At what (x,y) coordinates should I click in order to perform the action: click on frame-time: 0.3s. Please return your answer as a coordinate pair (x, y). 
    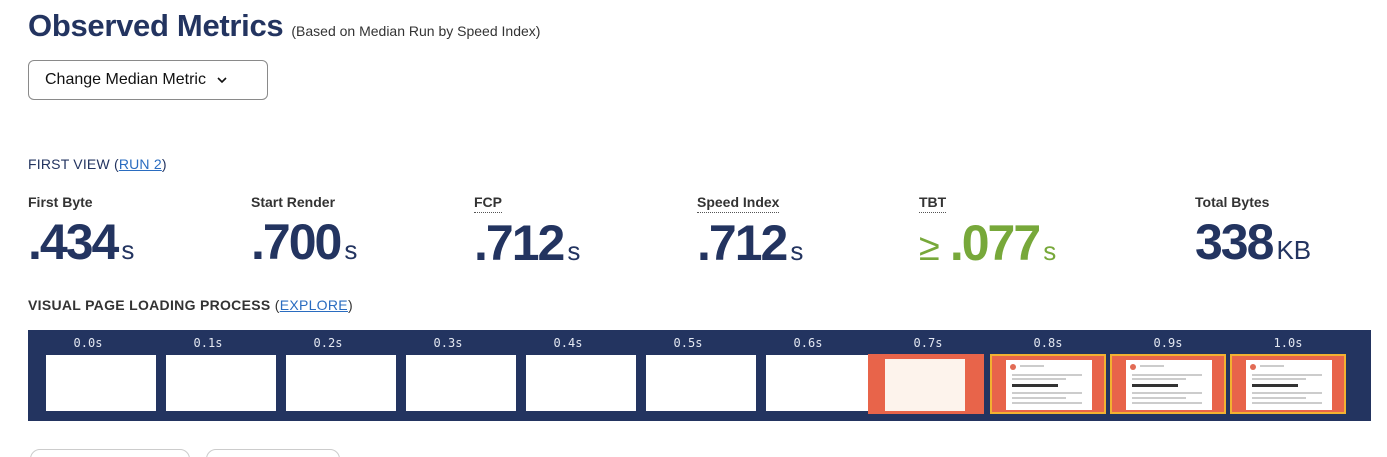
    Looking at the image, I should click on (448, 343).